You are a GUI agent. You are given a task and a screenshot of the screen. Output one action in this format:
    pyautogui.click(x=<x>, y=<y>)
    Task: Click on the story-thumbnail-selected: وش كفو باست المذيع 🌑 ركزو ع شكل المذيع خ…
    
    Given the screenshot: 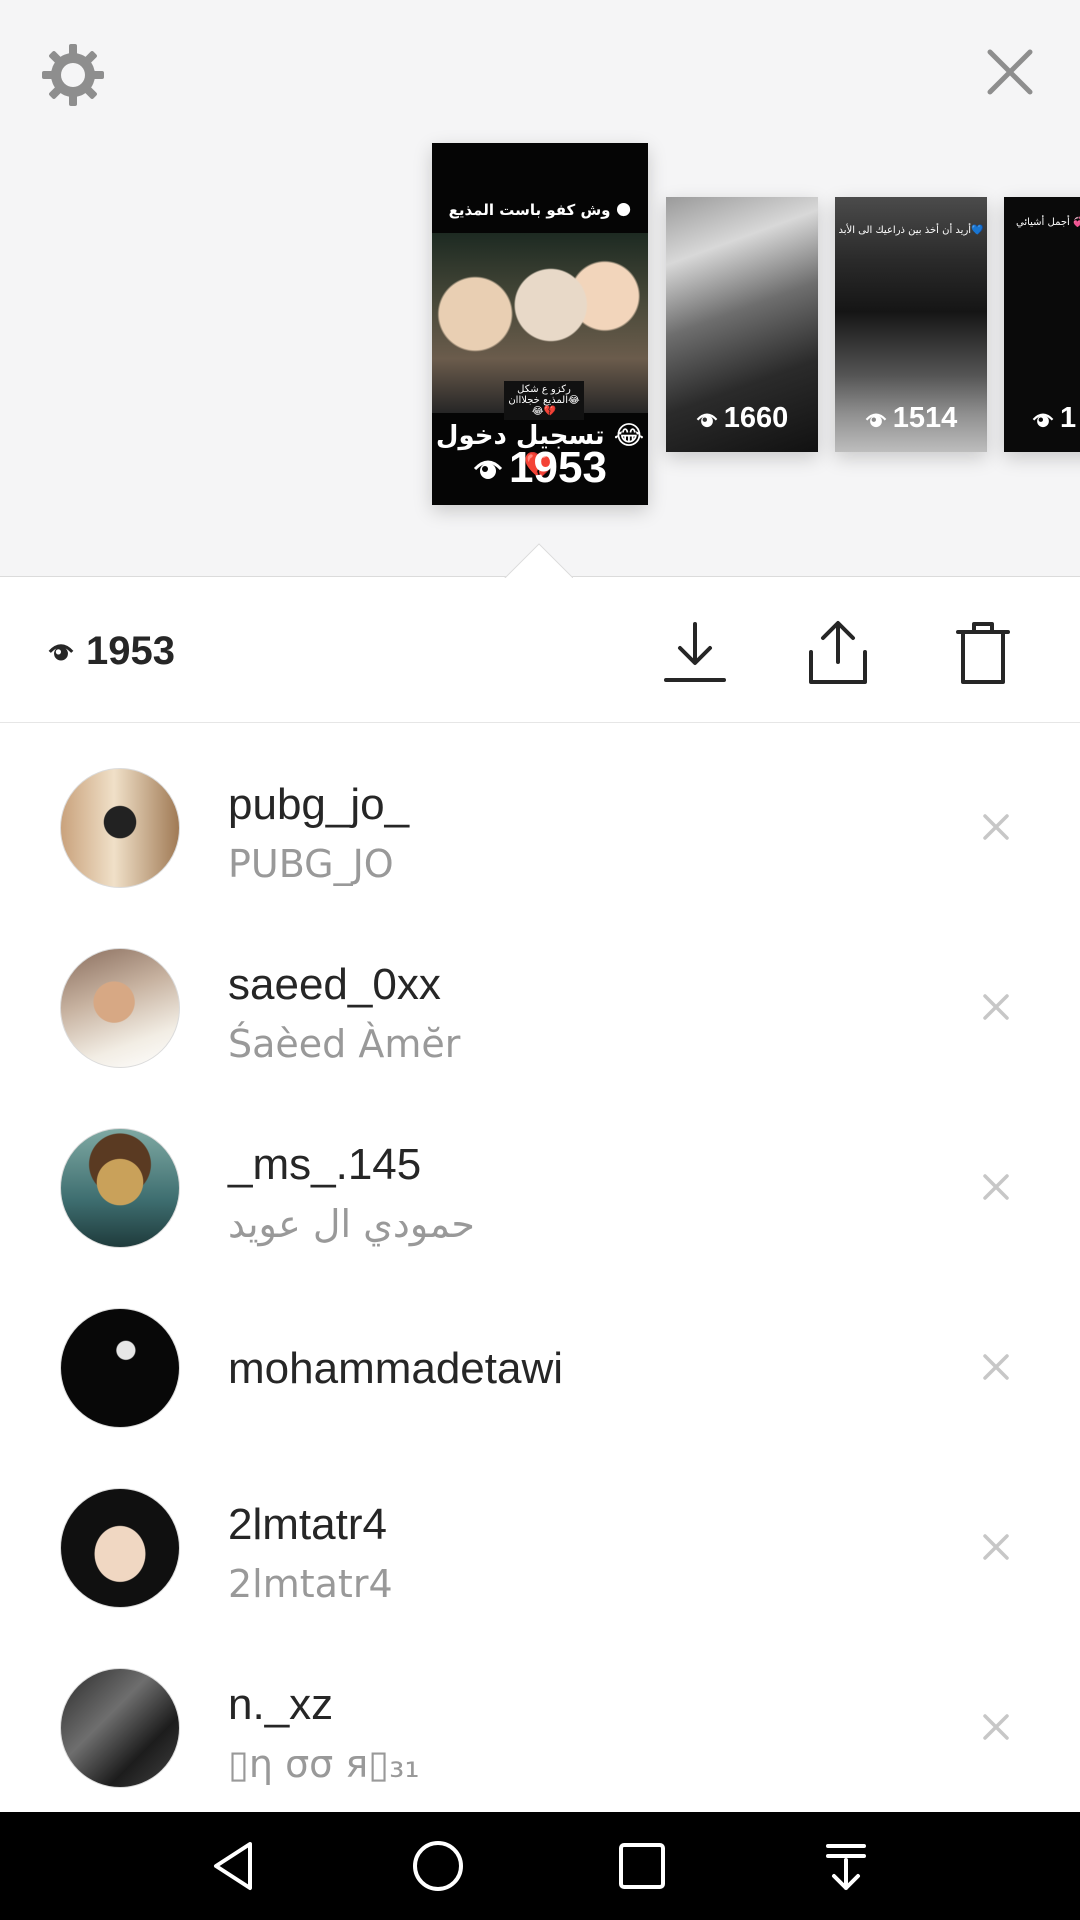 What is the action you would take?
    pyautogui.click(x=540, y=324)
    